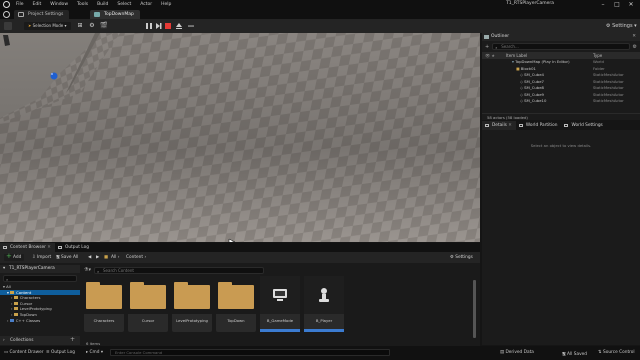  What do you see at coordinates (20, 4) in the screenshot?
I see `menu-file: File` at bounding box center [20, 4].